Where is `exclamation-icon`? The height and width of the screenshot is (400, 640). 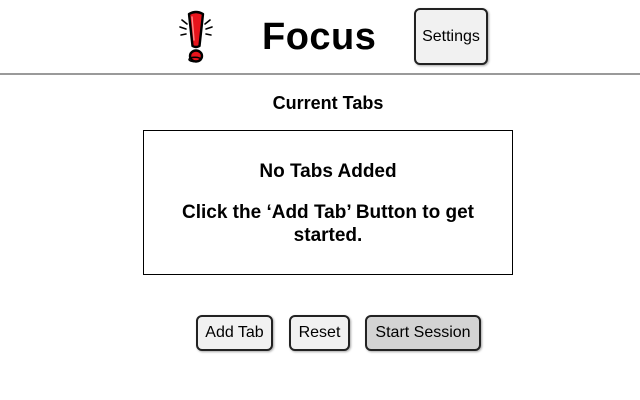 exclamation-icon is located at coordinates (196, 38).